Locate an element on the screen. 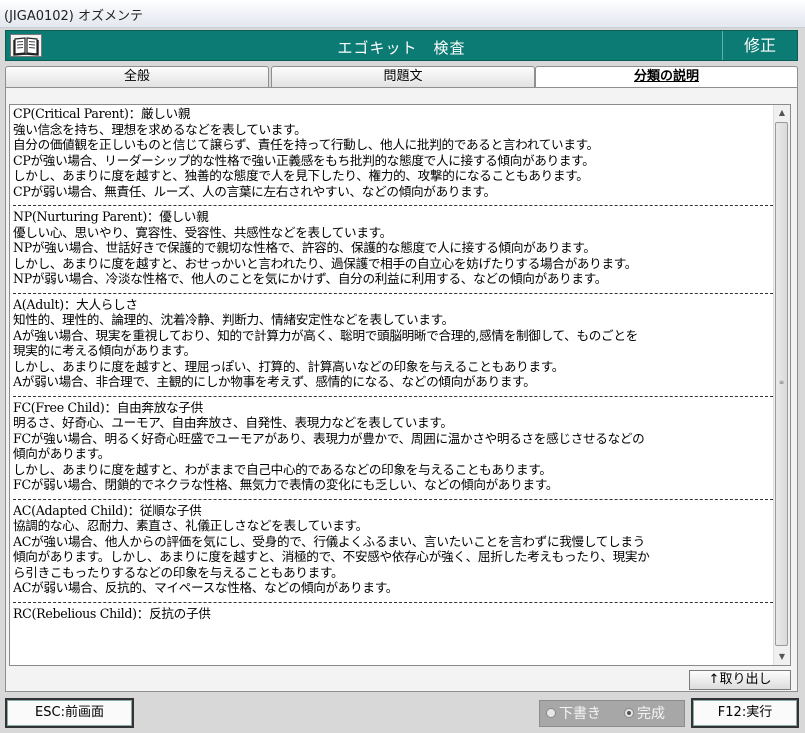 This screenshot has height=733, width=805. complete-radio-option: 完成 is located at coordinates (644, 714).